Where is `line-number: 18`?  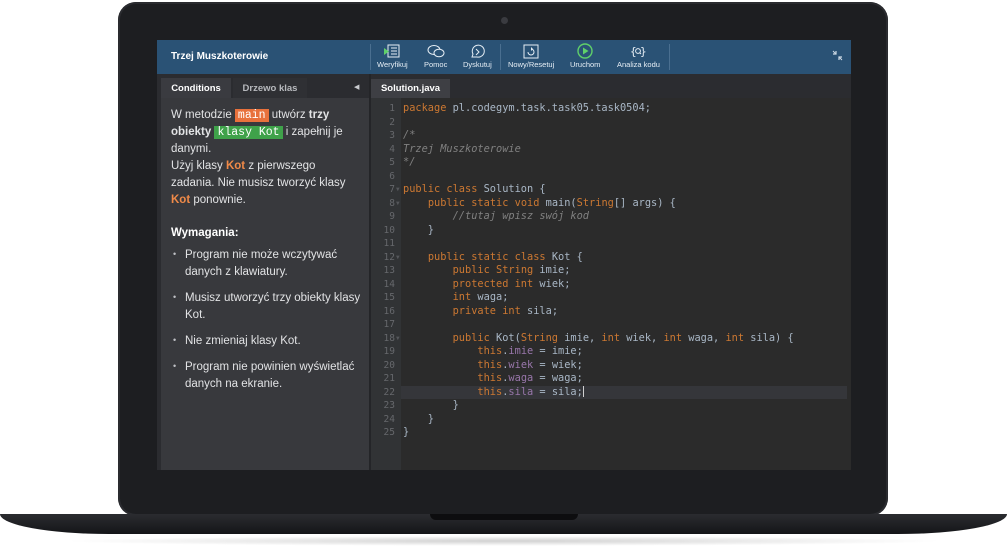 line-number: 18 is located at coordinates (389, 338).